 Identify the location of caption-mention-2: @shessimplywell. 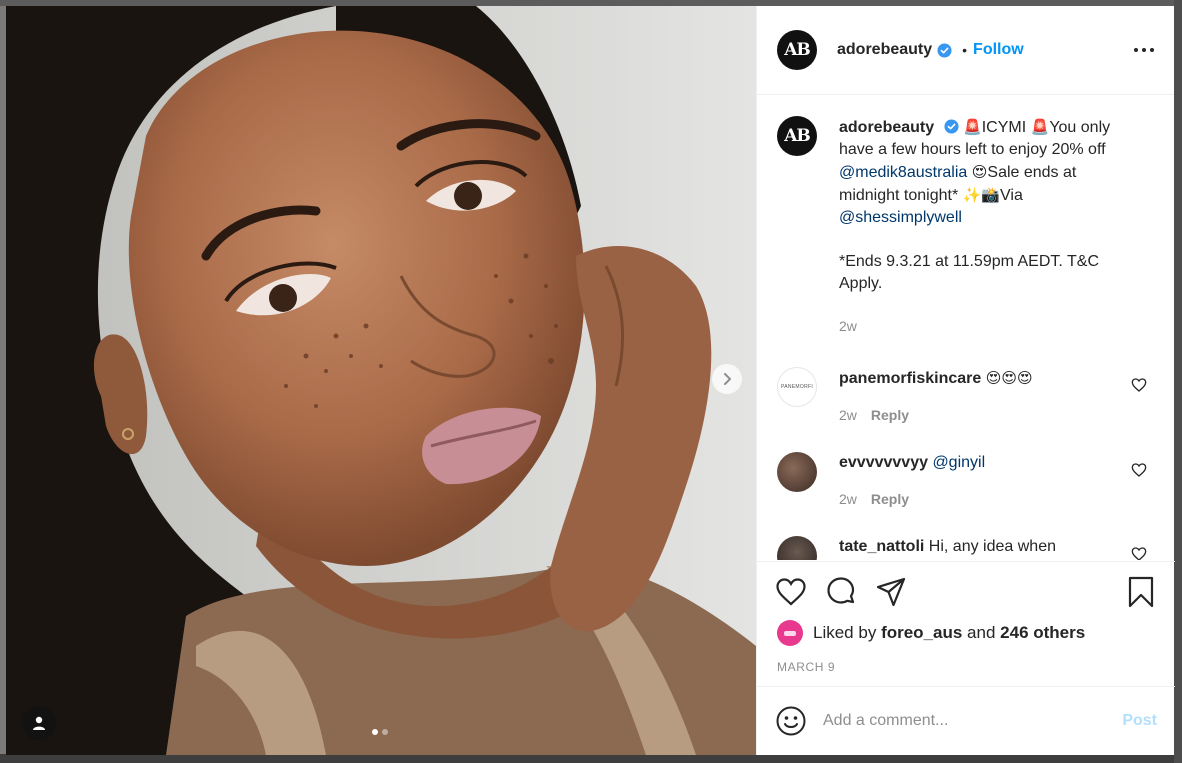
(900, 217).